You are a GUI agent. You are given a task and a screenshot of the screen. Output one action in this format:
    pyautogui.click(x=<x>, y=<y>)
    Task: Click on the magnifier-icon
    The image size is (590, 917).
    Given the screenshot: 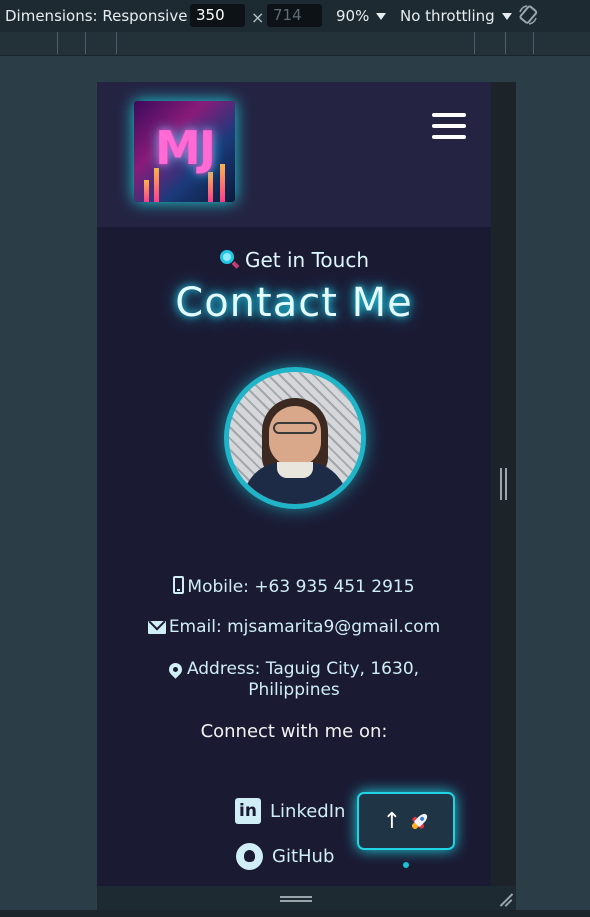 What is the action you would take?
    pyautogui.click(x=229, y=259)
    